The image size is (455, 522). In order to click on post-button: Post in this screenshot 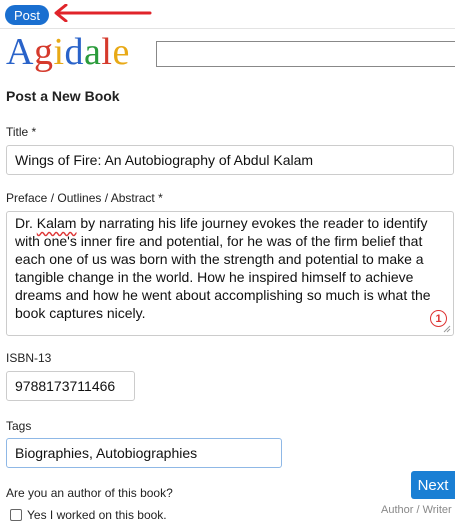, I will do `click(27, 15)`.